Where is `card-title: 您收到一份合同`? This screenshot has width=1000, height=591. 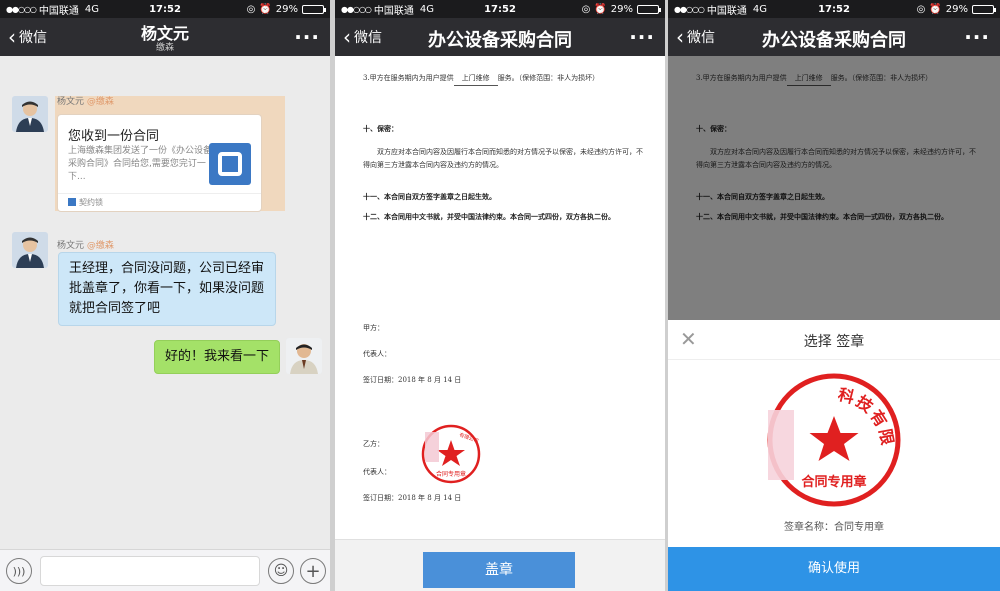 card-title: 您收到一份合同 is located at coordinates (114, 136).